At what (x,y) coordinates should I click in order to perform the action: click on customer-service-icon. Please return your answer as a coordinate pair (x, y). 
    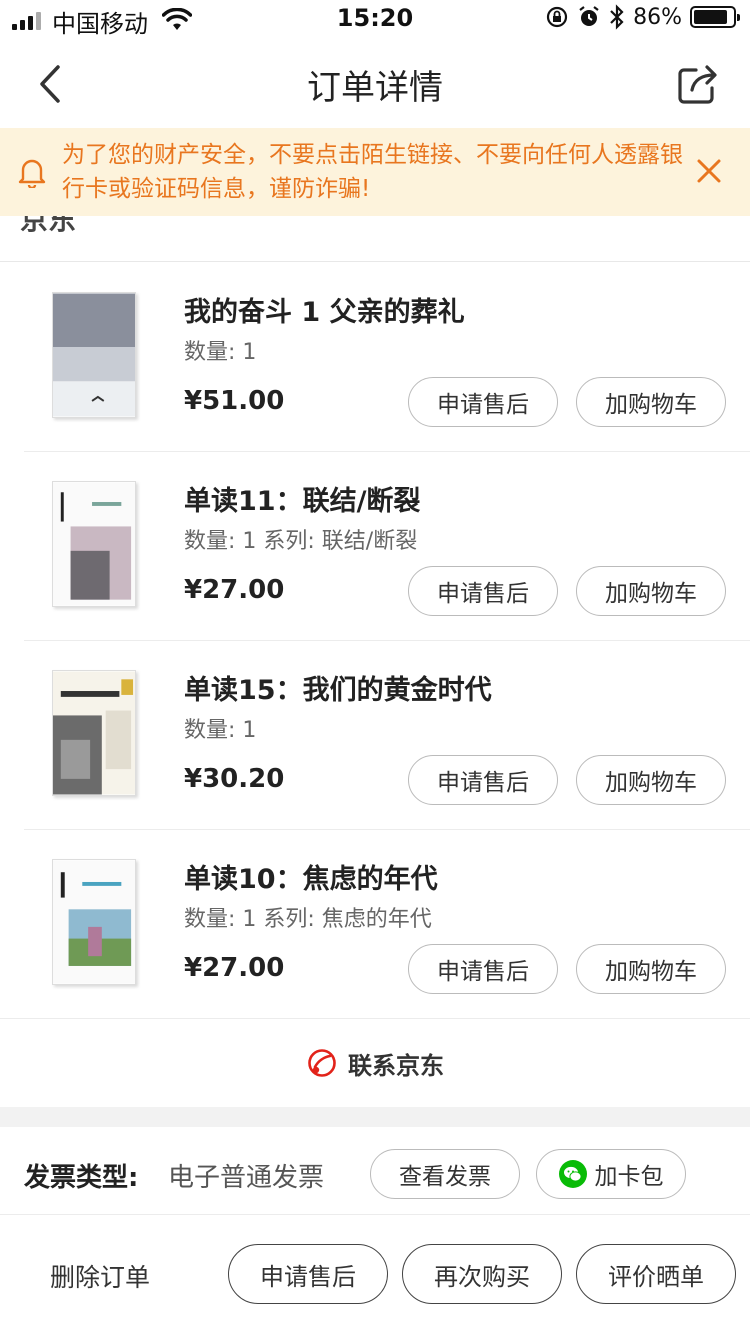
    Looking at the image, I should click on (322, 1063).